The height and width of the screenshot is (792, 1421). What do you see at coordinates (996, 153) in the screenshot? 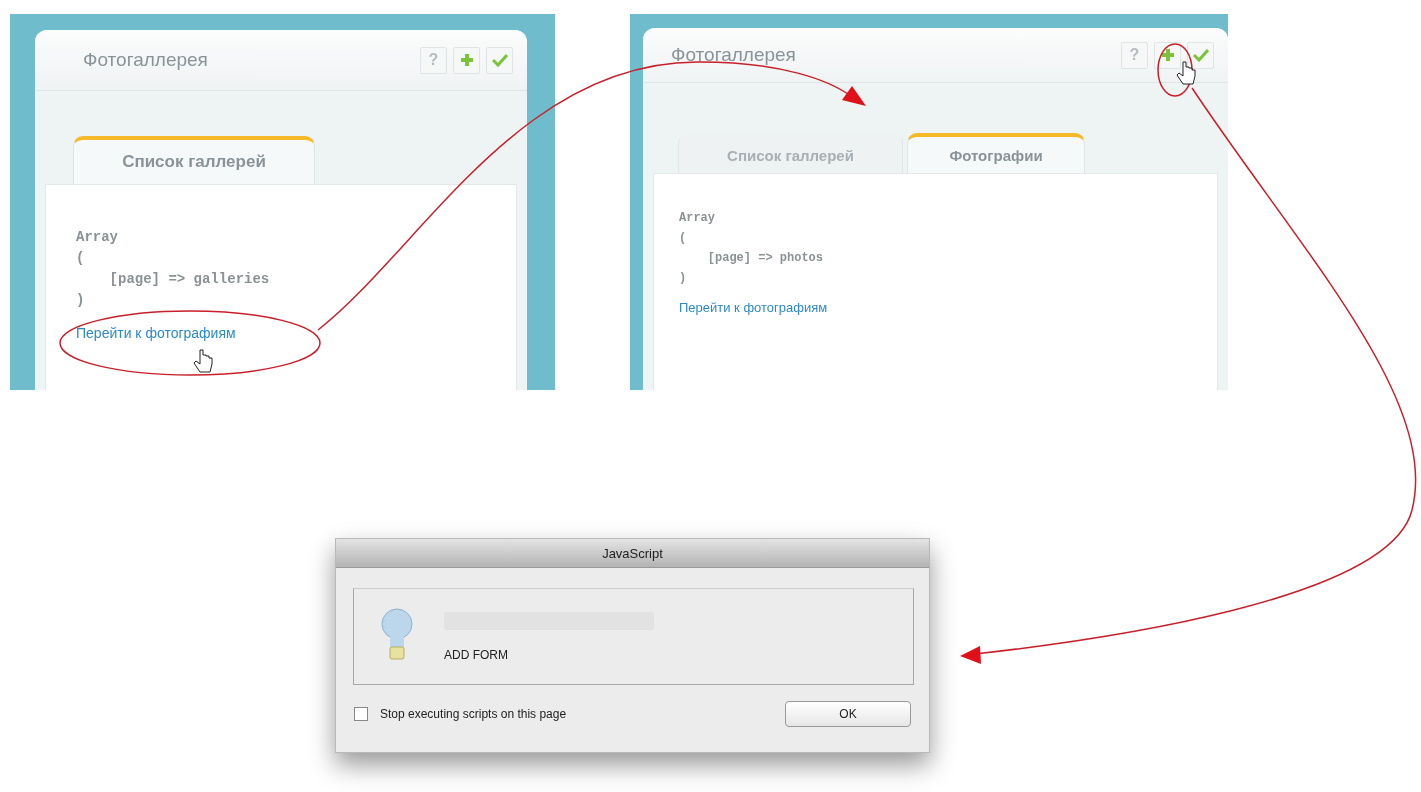
I see `tab: Фотографии` at bounding box center [996, 153].